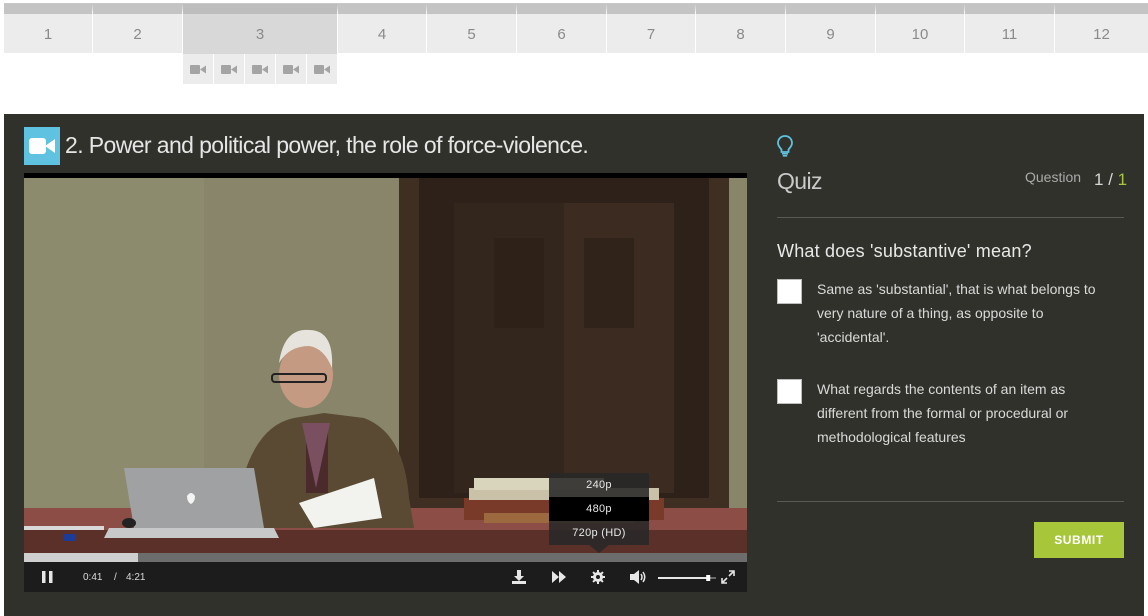 The width and height of the screenshot is (1148, 616). I want to click on duration: 4:21, so click(136, 577).